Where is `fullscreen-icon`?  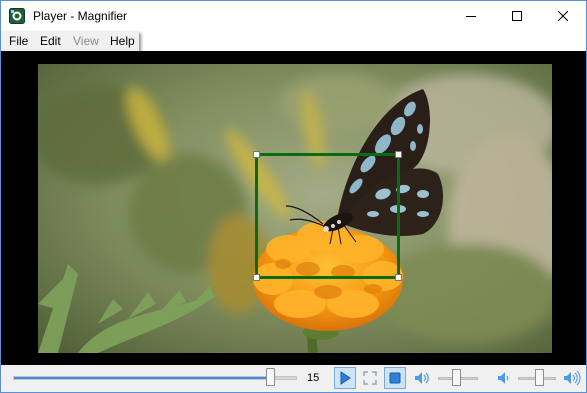 fullscreen-icon is located at coordinates (370, 378).